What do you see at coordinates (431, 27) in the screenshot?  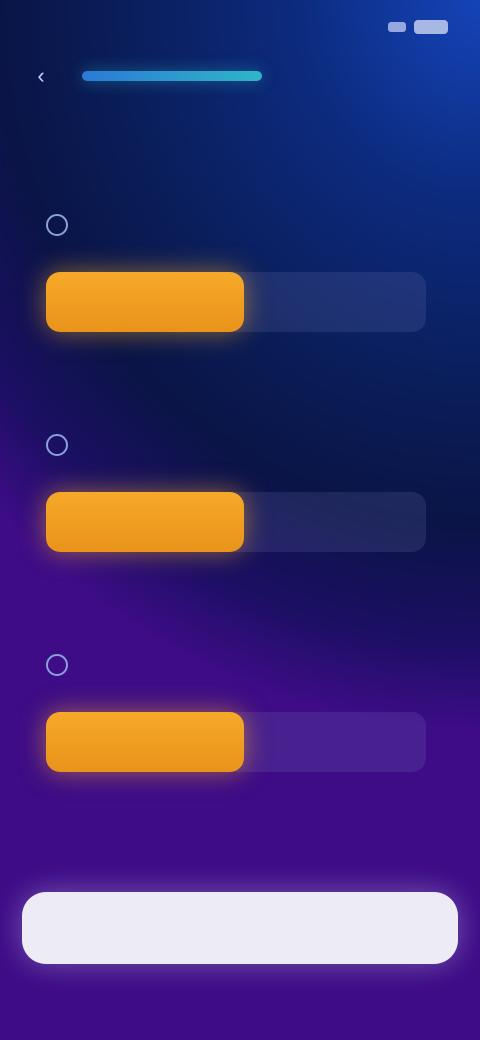 I see `battery-icon` at bounding box center [431, 27].